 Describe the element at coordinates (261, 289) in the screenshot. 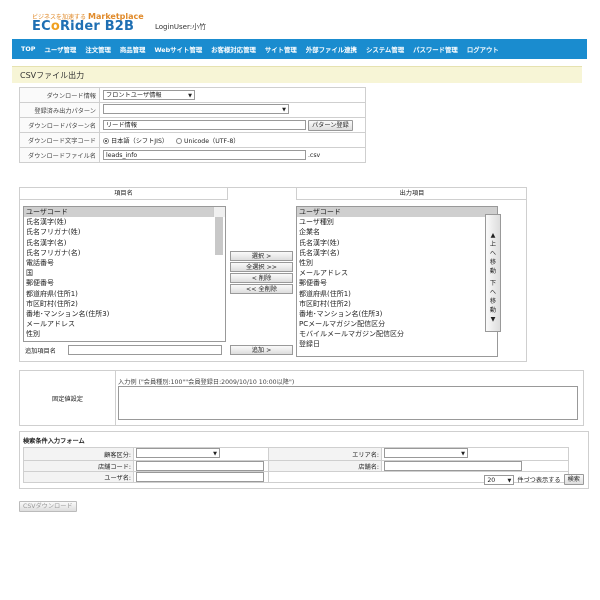

I see `remove-all-button: << 全削除` at that location.